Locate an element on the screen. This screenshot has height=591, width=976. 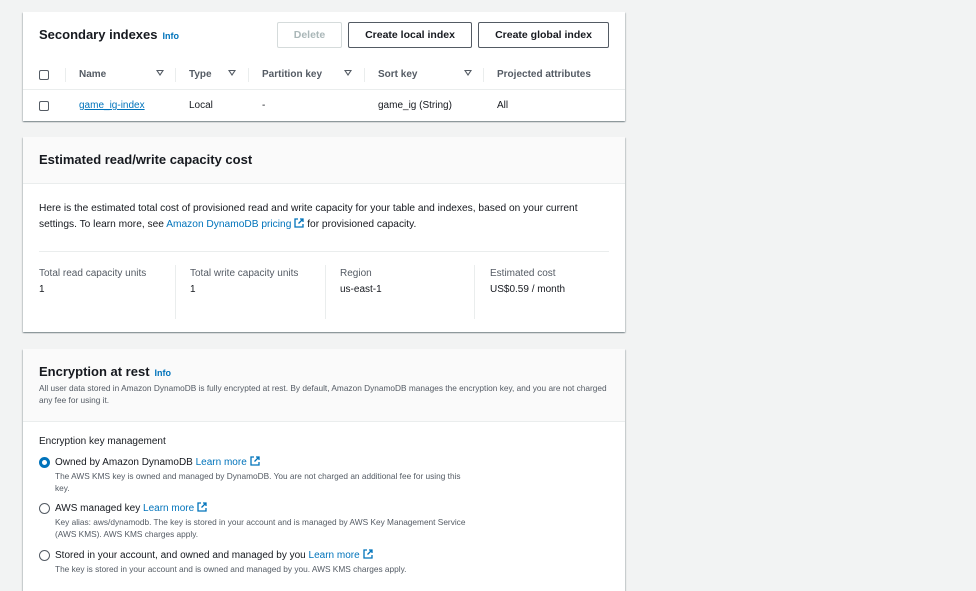
encryption-key-management-label: Encryption key management is located at coordinates (102, 441).